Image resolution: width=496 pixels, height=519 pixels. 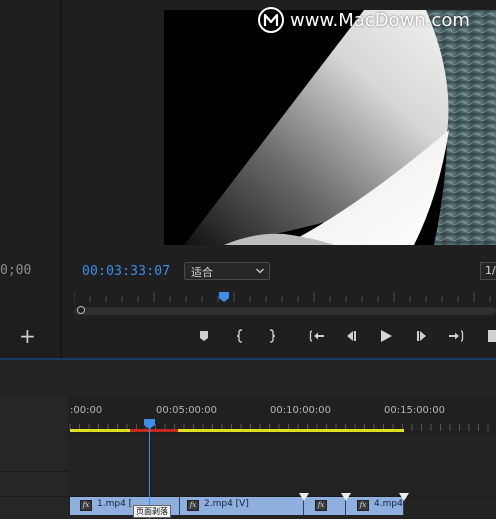 I want to click on mark-in-icon, so click(x=239, y=336).